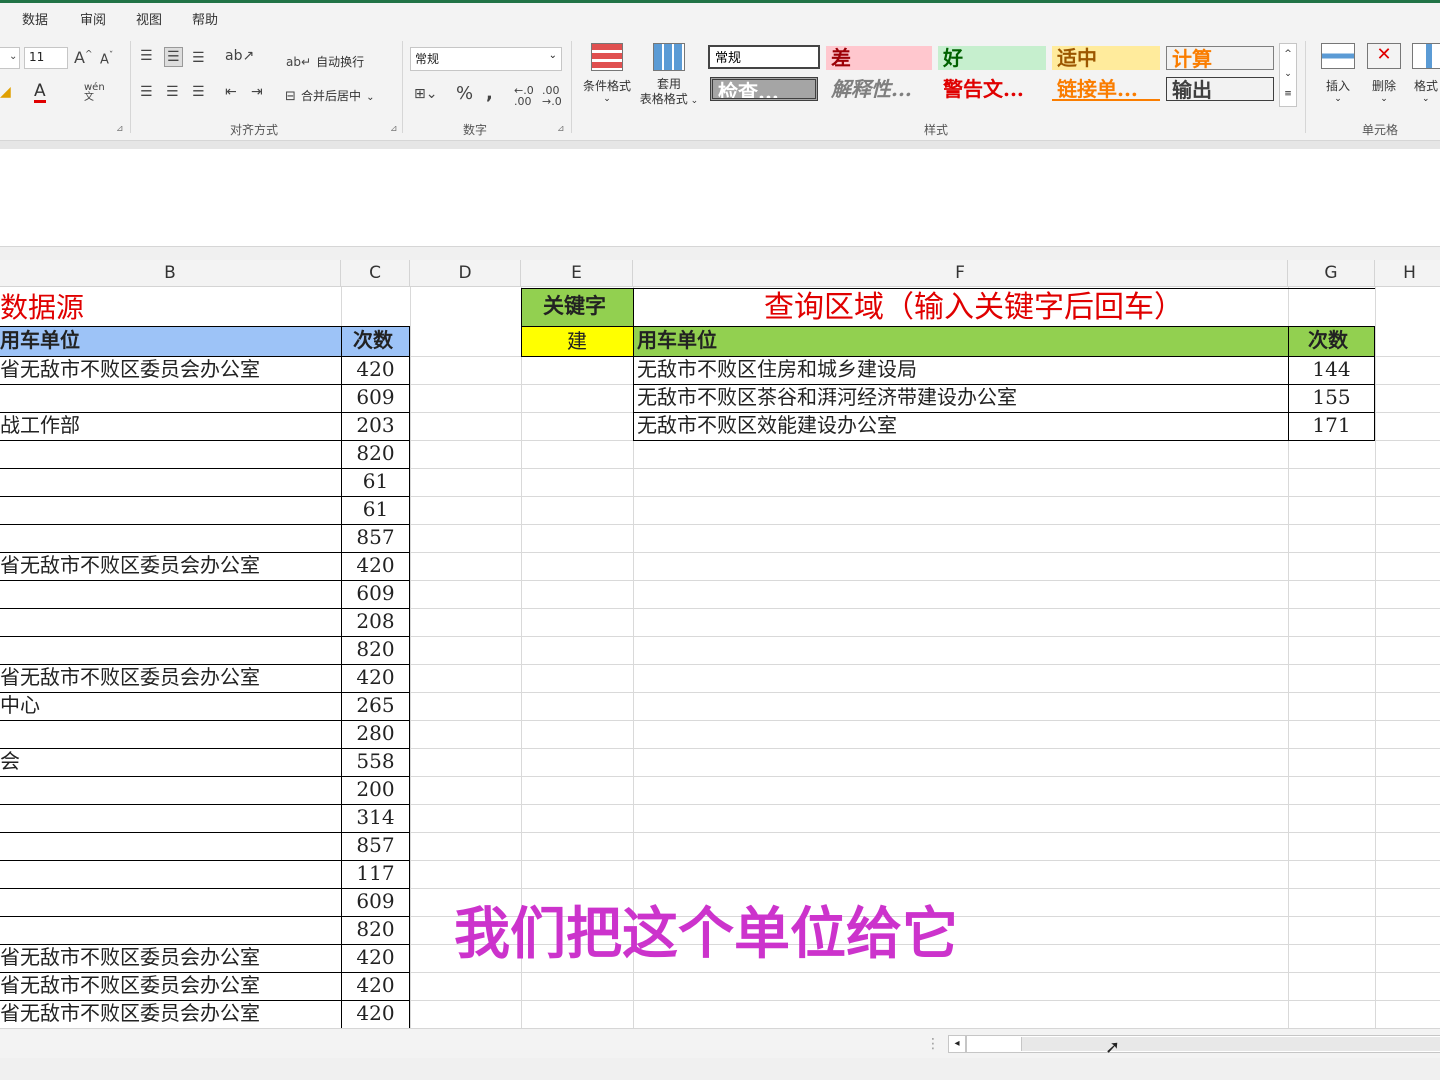 Image resolution: width=1440 pixels, height=1080 pixels. What do you see at coordinates (83, 58) in the screenshot?
I see `increase-font-icon: A^` at bounding box center [83, 58].